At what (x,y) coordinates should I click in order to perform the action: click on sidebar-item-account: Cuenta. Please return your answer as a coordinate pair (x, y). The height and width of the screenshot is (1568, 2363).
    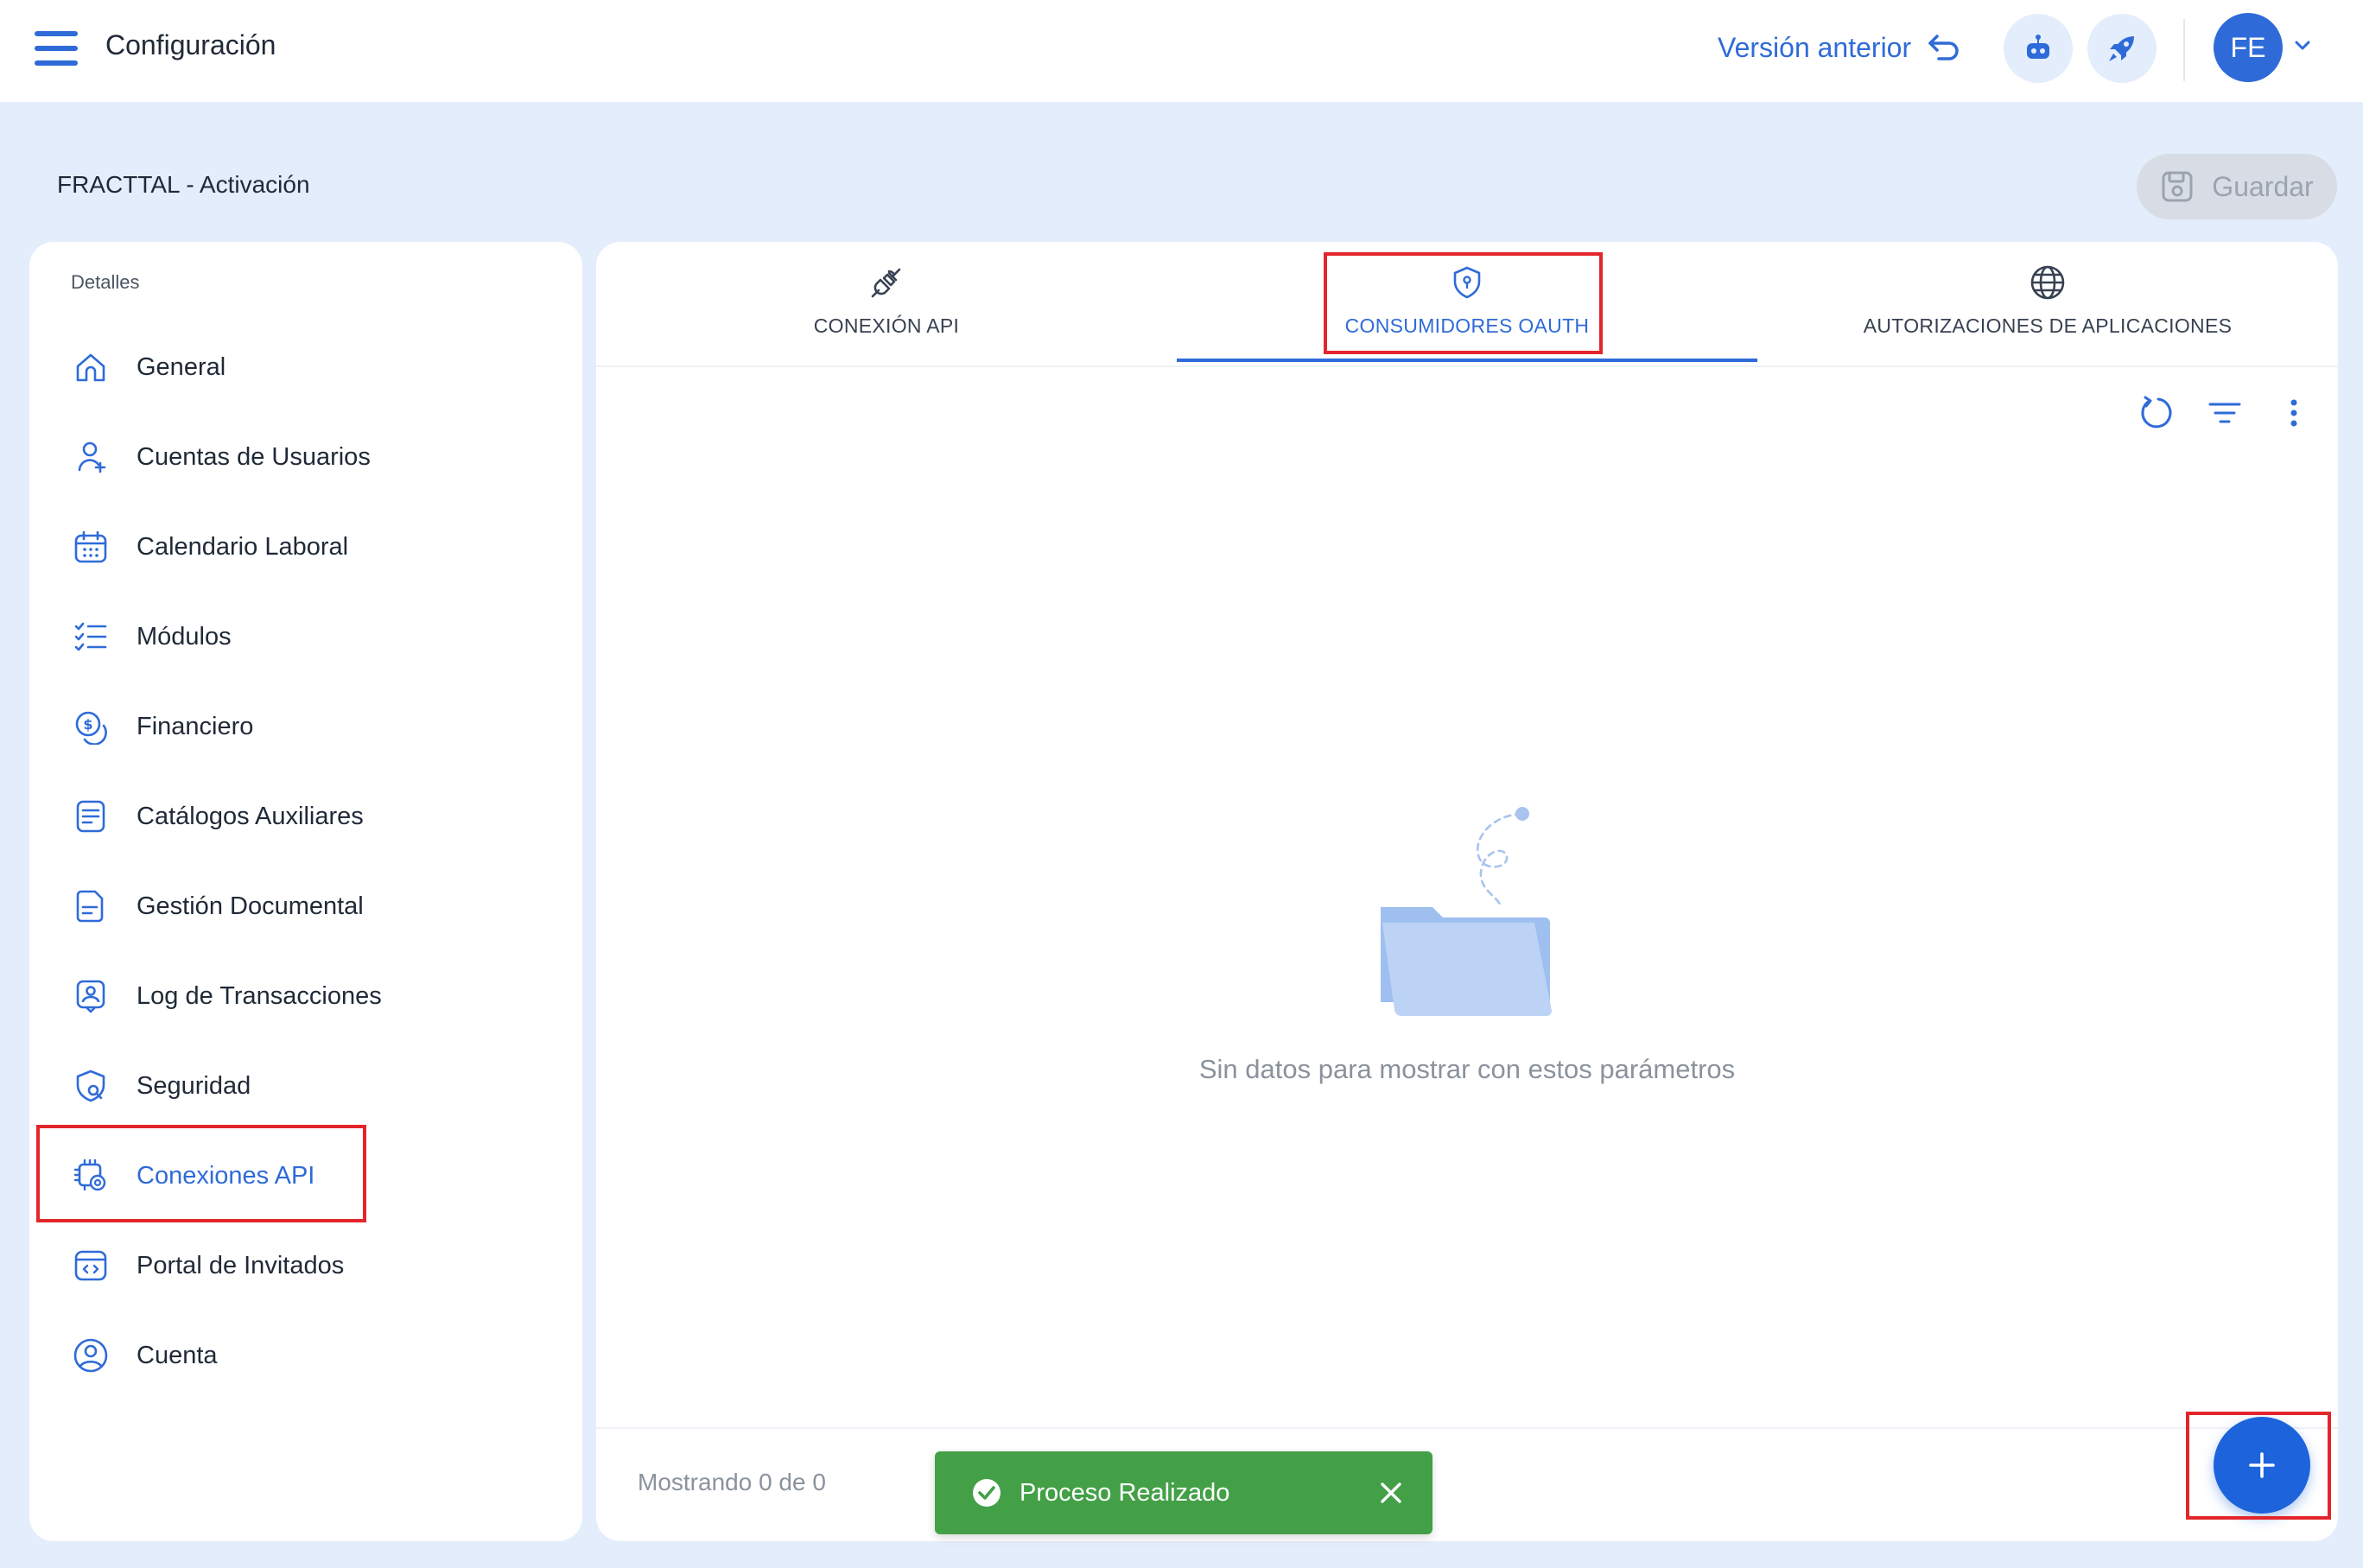
    Looking at the image, I should click on (144, 1355).